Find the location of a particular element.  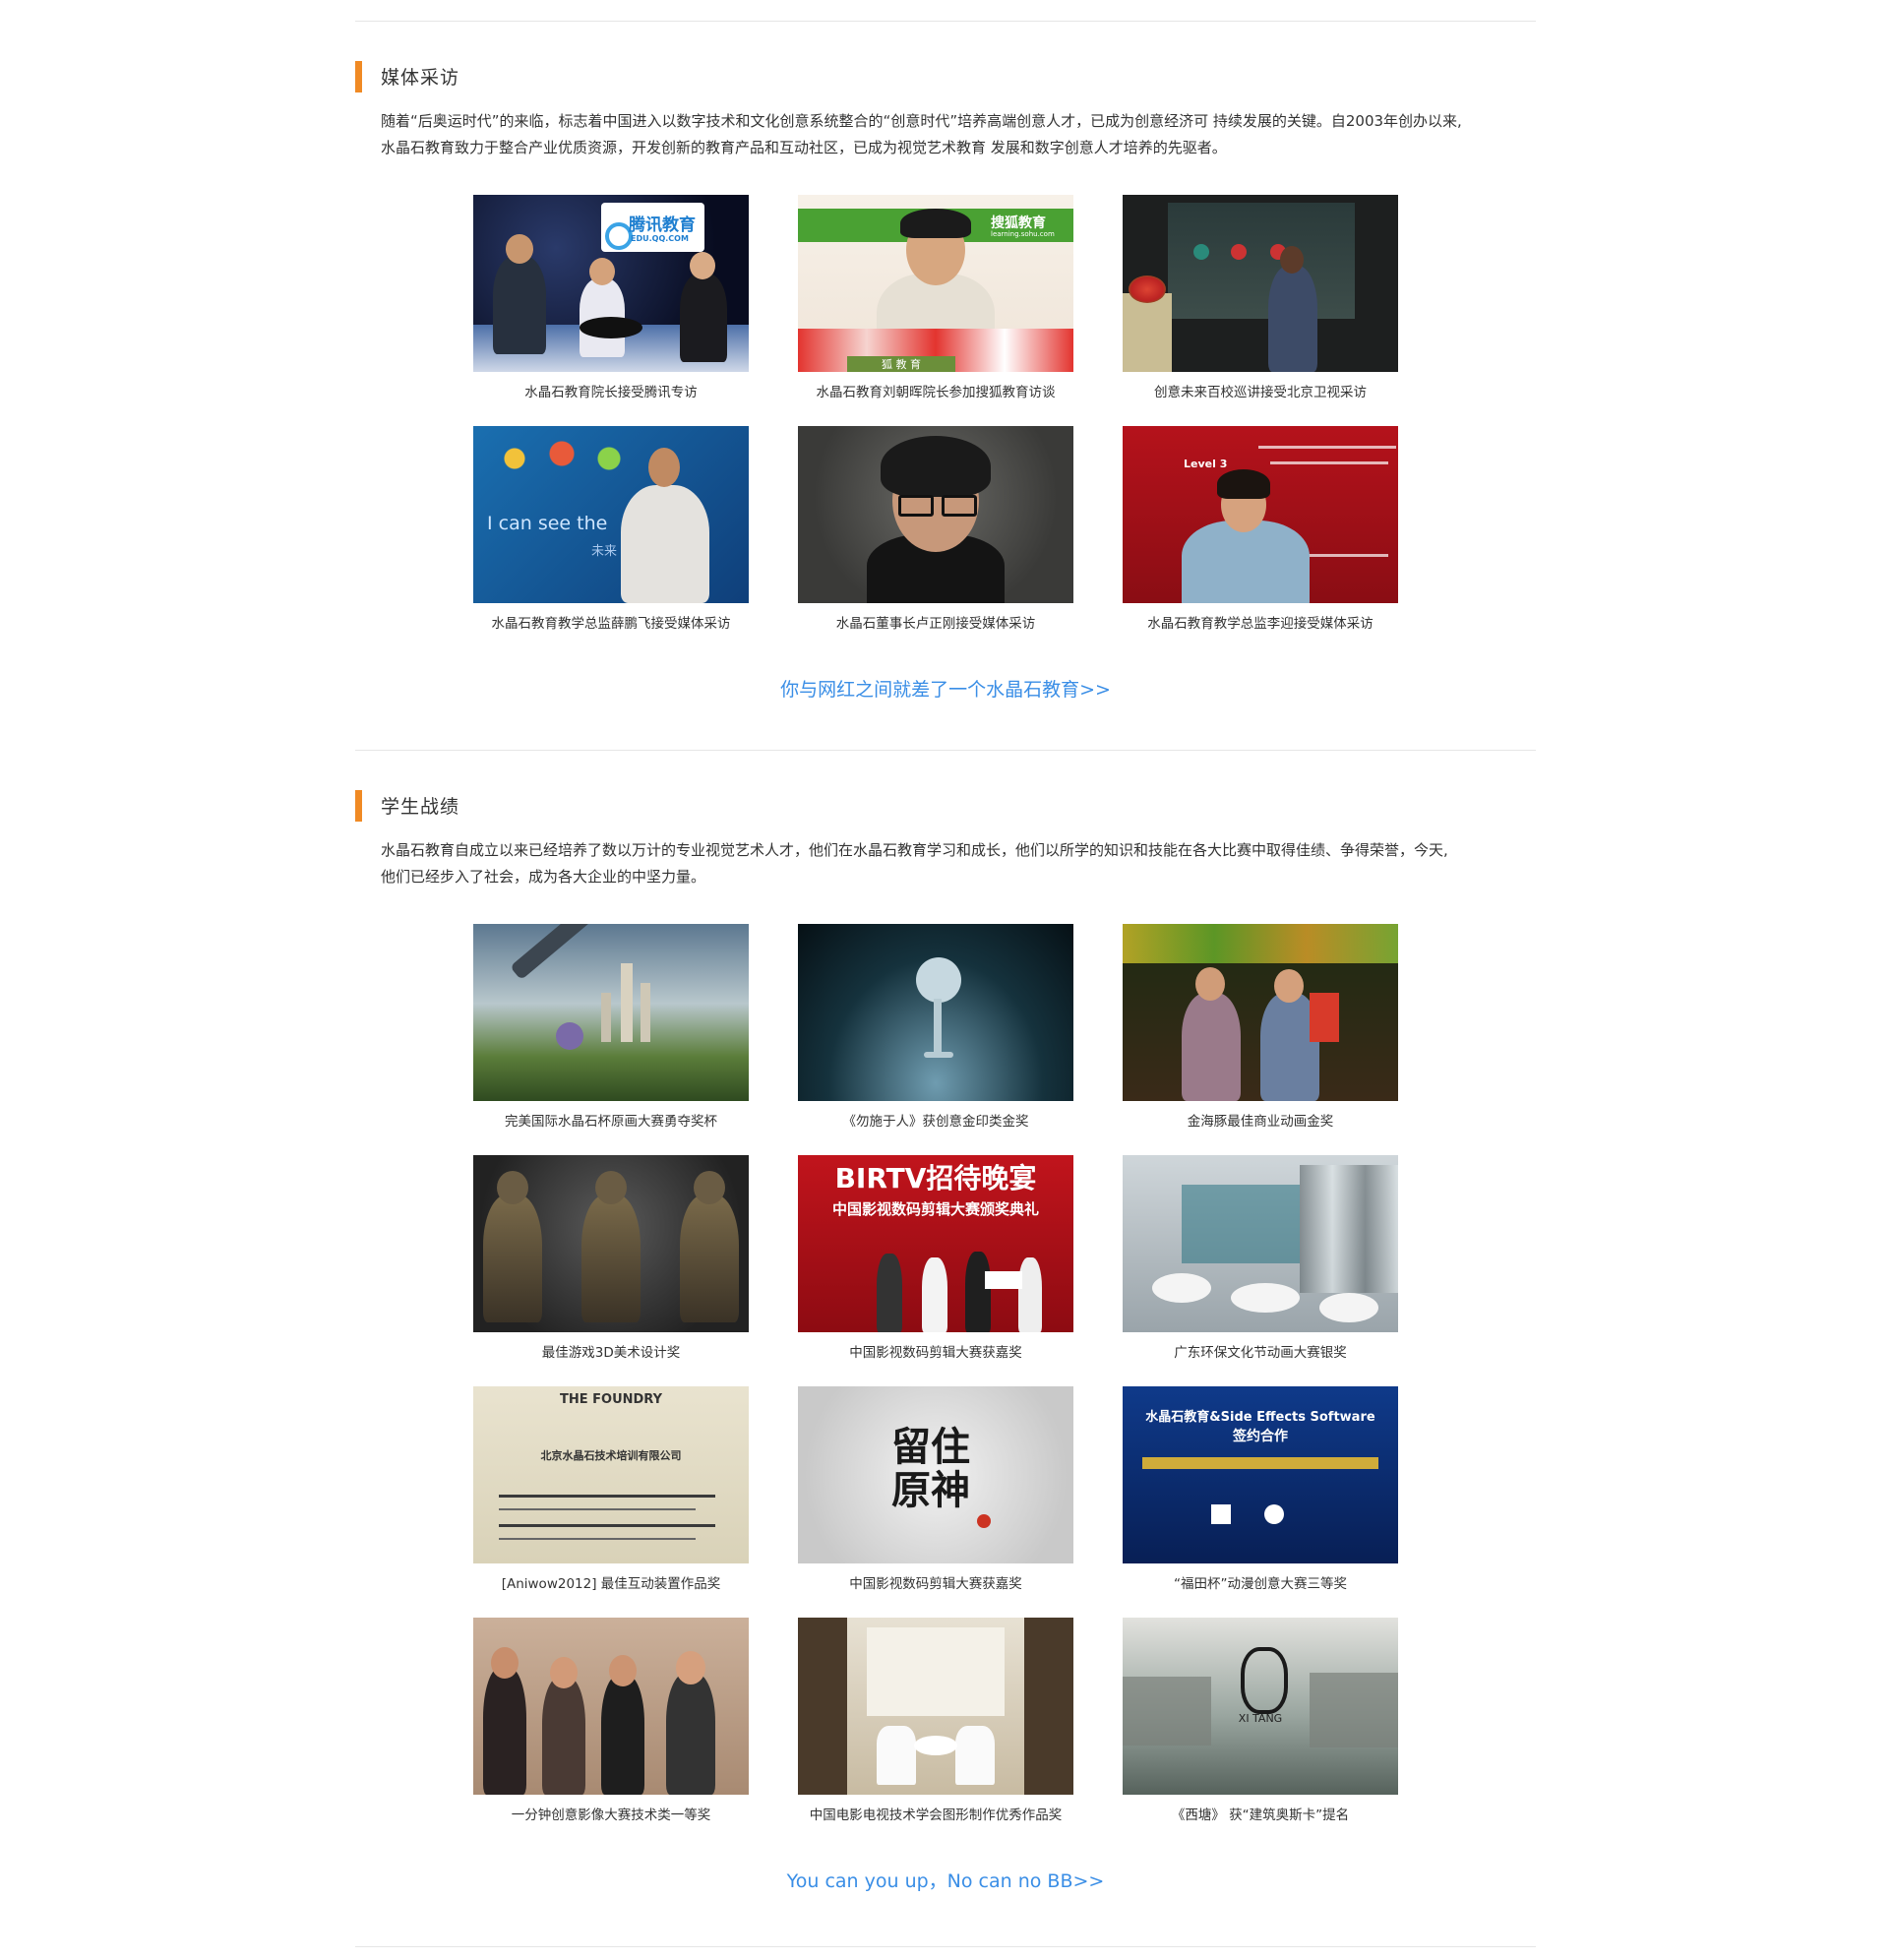

media-photo-li: Level 3 is located at coordinates (1261, 514).